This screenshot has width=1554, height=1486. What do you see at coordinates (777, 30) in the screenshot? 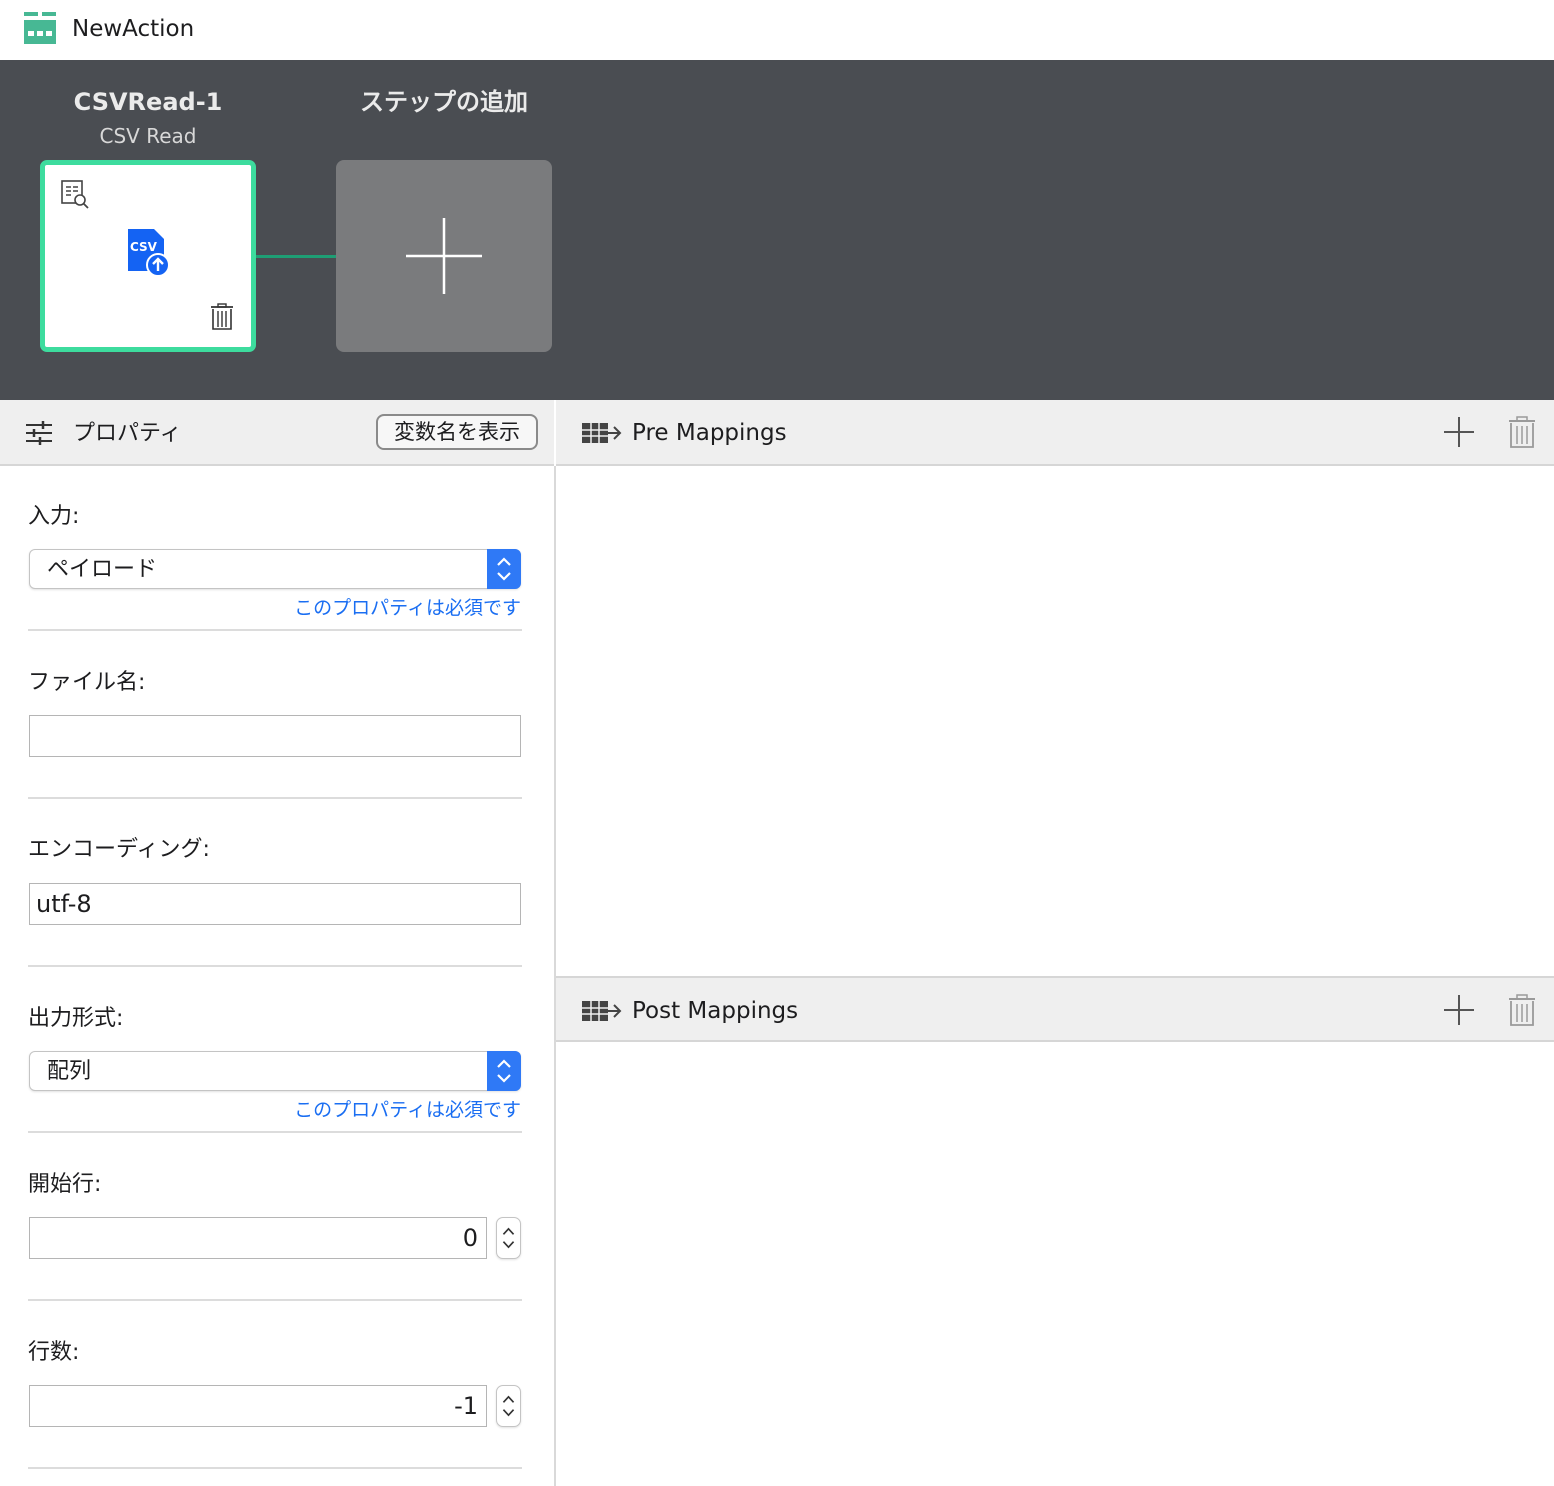
I see `title-bar: NewAction` at bounding box center [777, 30].